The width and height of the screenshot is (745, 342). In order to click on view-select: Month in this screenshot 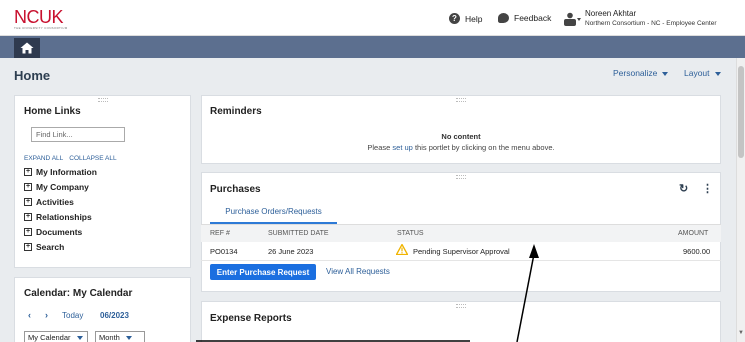, I will do `click(120, 336)`.